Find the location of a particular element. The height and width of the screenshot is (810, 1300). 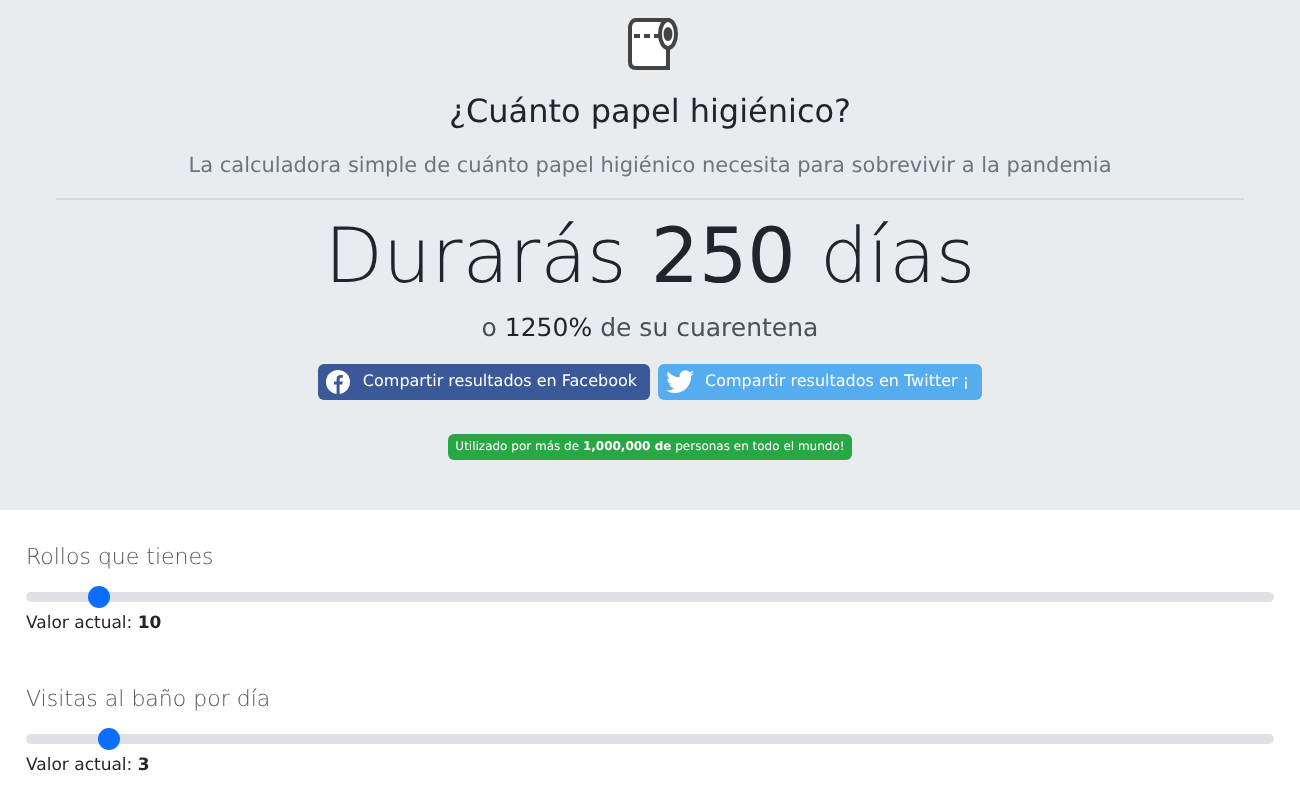

current-value: Valor actual: 10 is located at coordinates (95, 624).